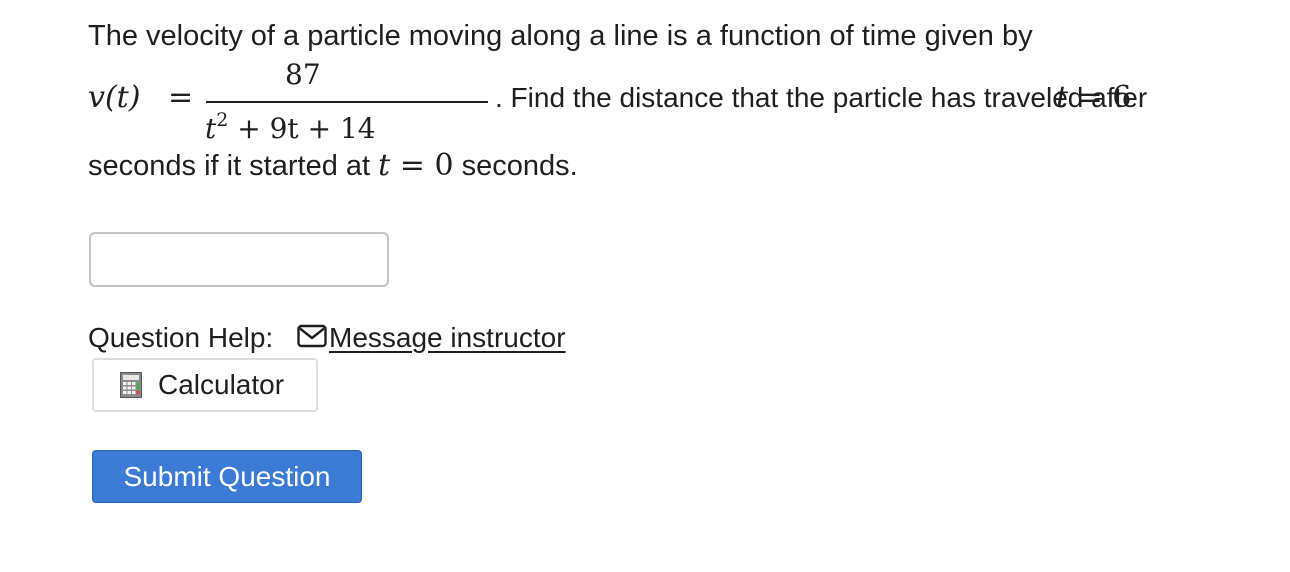  I want to click on calculator-icon, so click(131, 385).